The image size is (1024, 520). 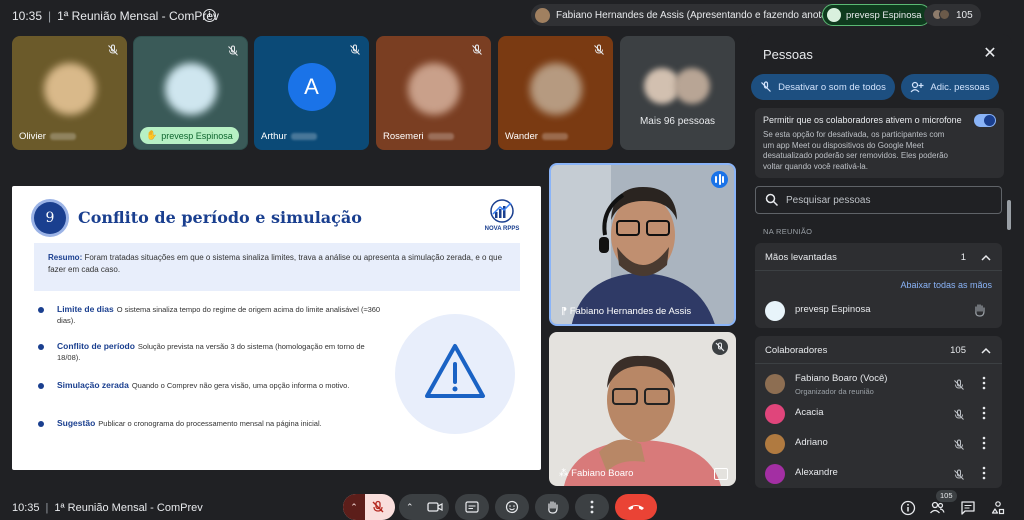 What do you see at coordinates (26, 508) in the screenshot?
I see `bottom-time: 10:35` at bounding box center [26, 508].